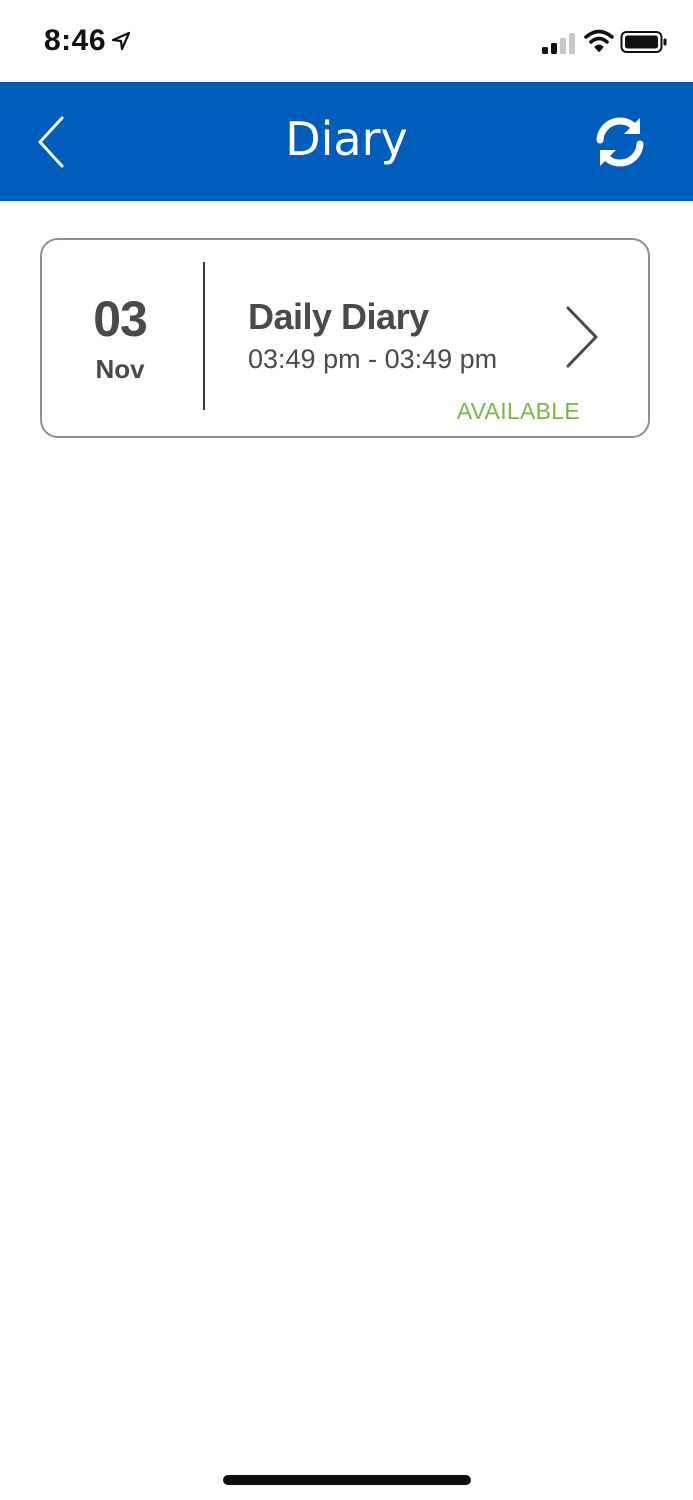  I want to click on battery-icon, so click(643, 42).